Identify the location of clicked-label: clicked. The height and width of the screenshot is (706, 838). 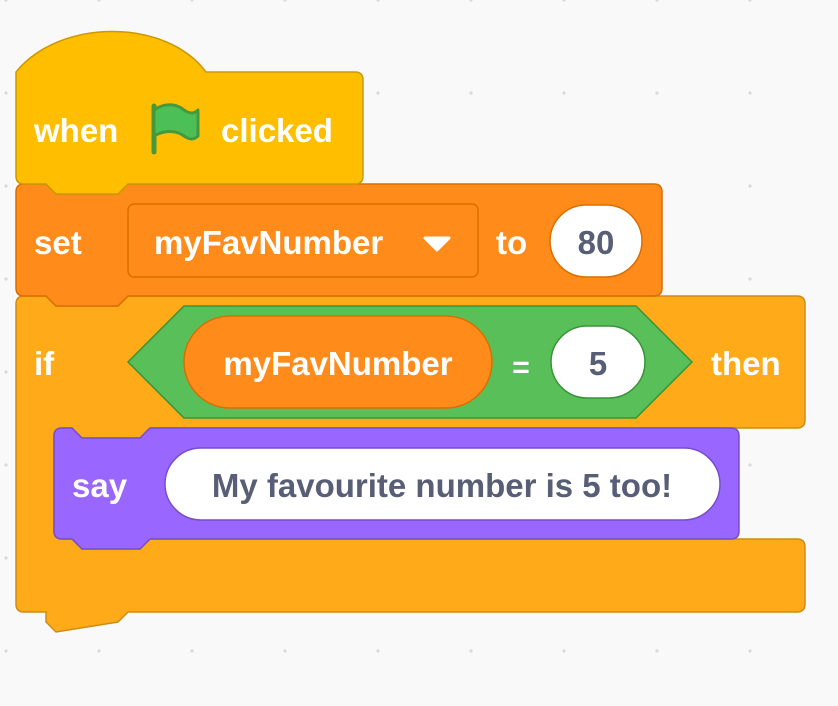
(277, 130).